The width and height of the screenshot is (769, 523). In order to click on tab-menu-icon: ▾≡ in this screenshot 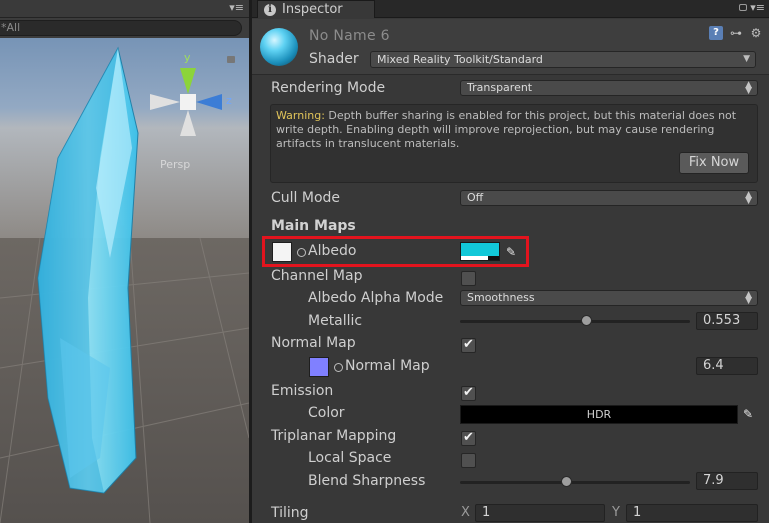, I will do `click(757, 7)`.